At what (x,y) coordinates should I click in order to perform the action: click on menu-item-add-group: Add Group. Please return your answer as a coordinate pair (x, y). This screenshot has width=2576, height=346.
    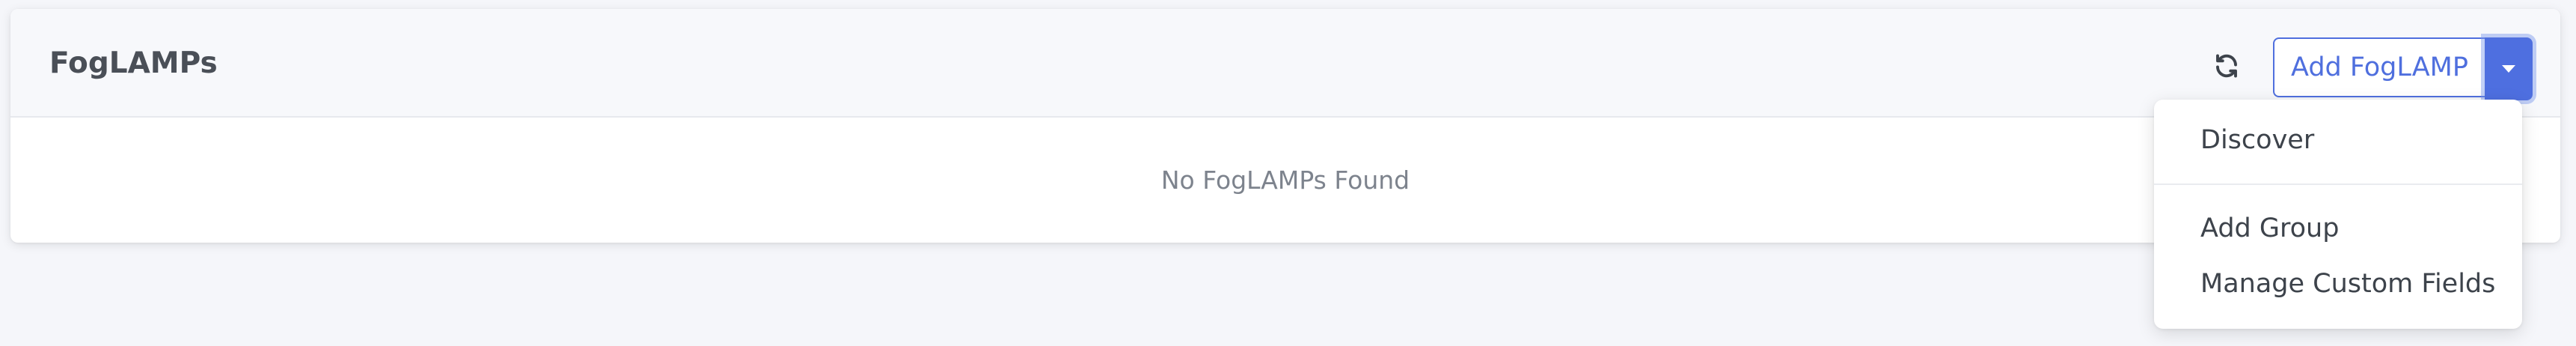
    Looking at the image, I should click on (2269, 228).